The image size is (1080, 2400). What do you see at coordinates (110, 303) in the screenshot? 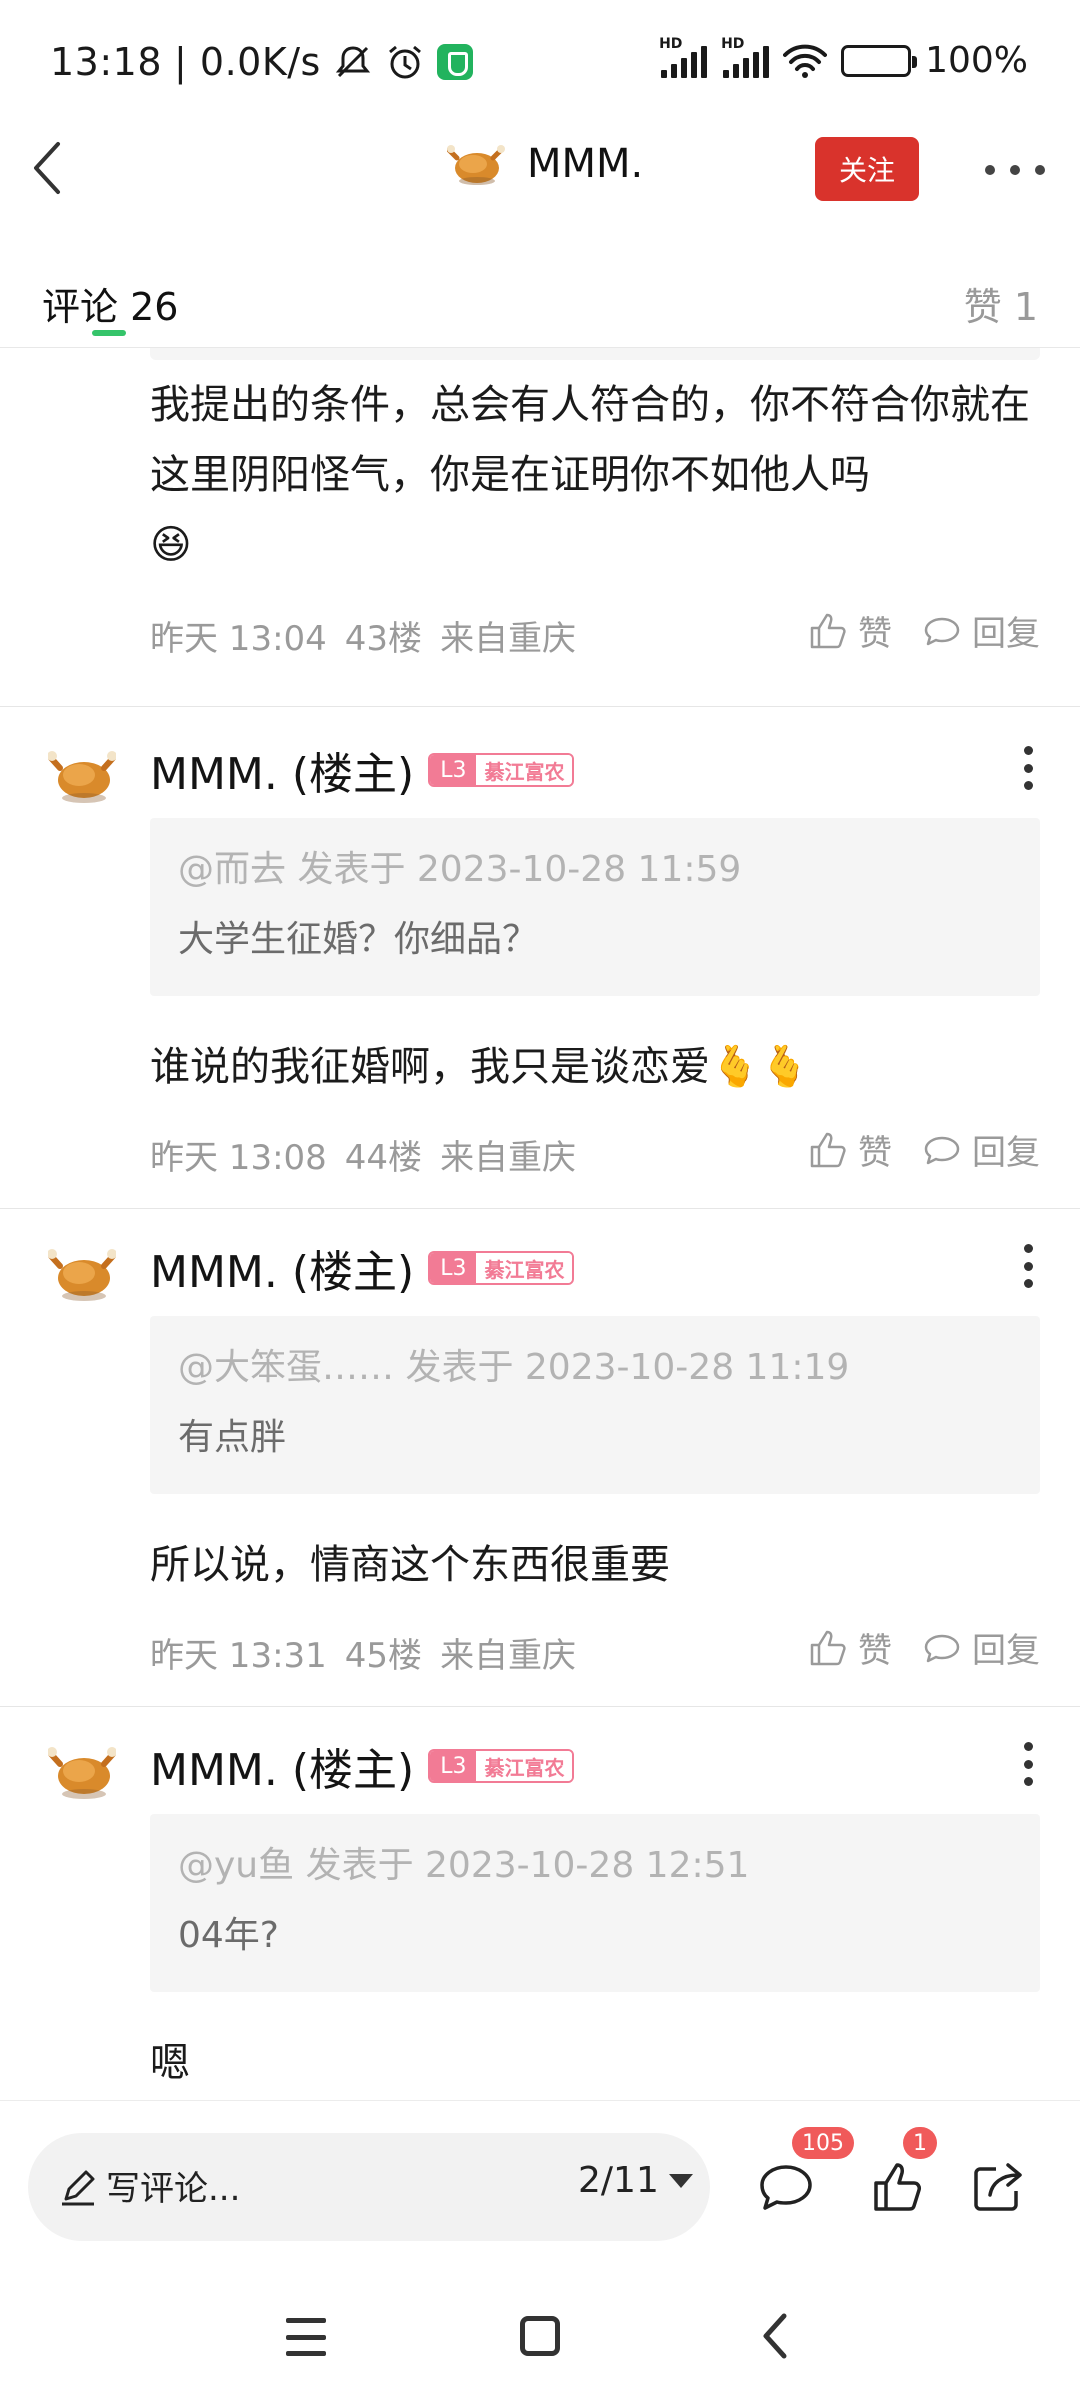
I see `tab-comments: 评论 26` at bounding box center [110, 303].